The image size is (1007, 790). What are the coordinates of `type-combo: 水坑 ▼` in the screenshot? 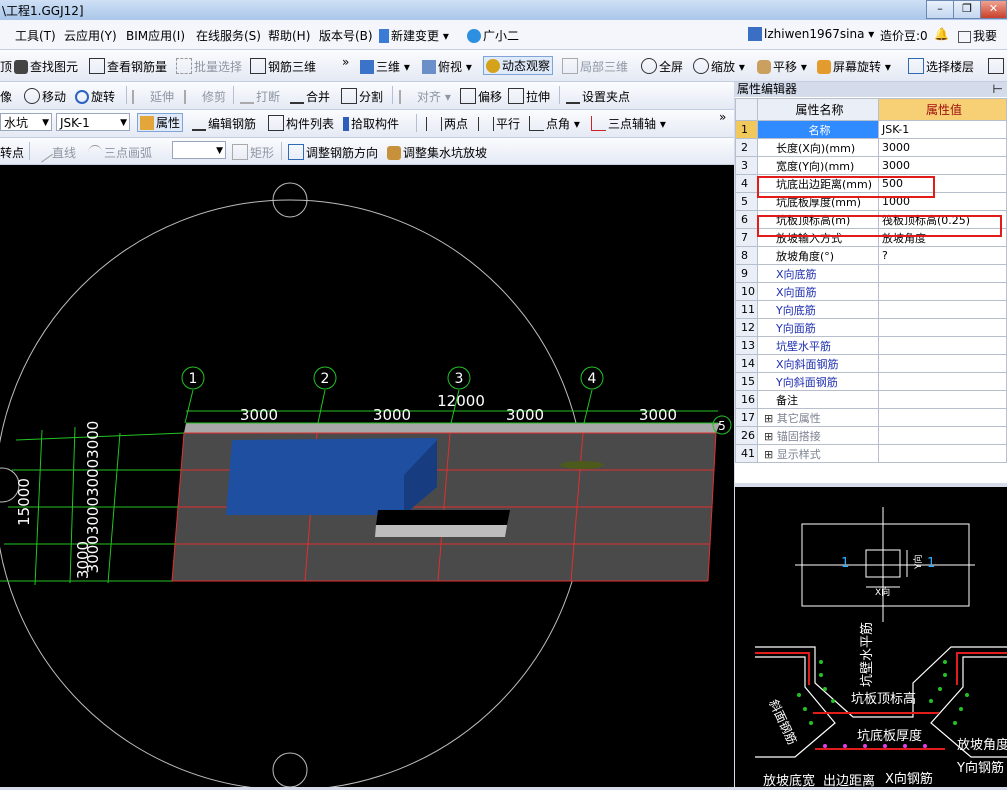 It's located at (26, 122).